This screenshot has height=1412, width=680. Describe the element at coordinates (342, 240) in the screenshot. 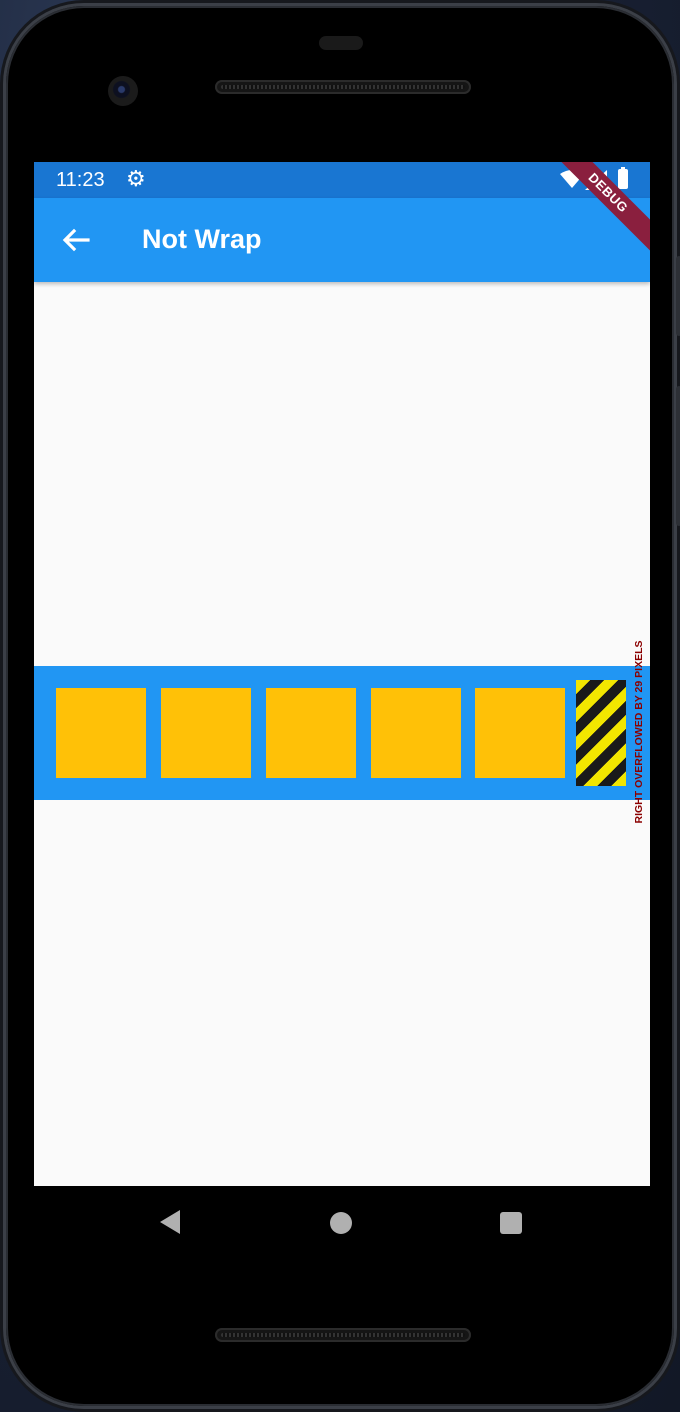

I see `app-bar: Not Wrap` at that location.